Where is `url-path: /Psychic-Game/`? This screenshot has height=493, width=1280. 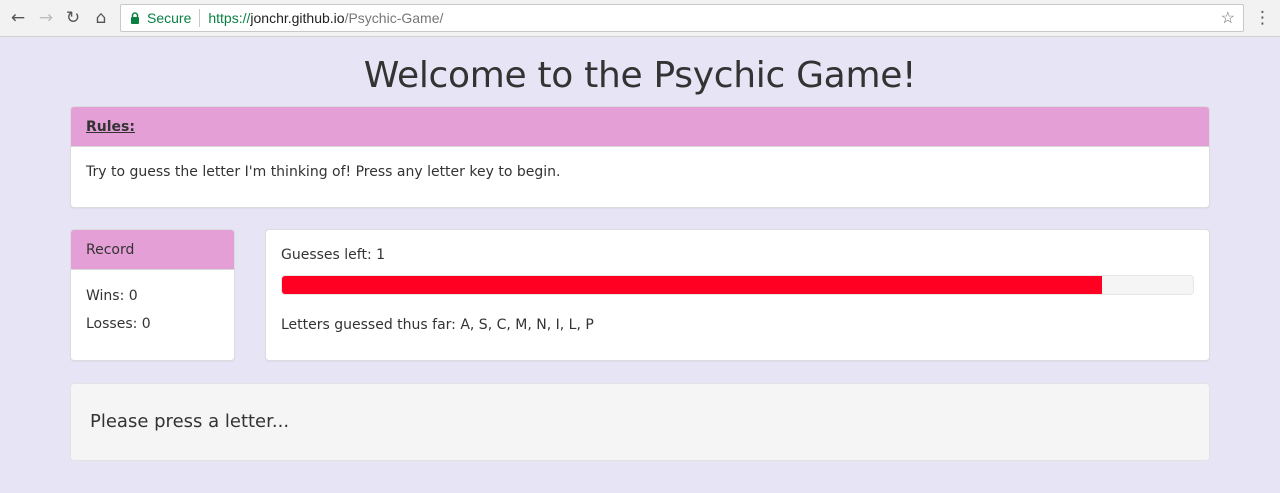 url-path: /Psychic-Game/ is located at coordinates (394, 18).